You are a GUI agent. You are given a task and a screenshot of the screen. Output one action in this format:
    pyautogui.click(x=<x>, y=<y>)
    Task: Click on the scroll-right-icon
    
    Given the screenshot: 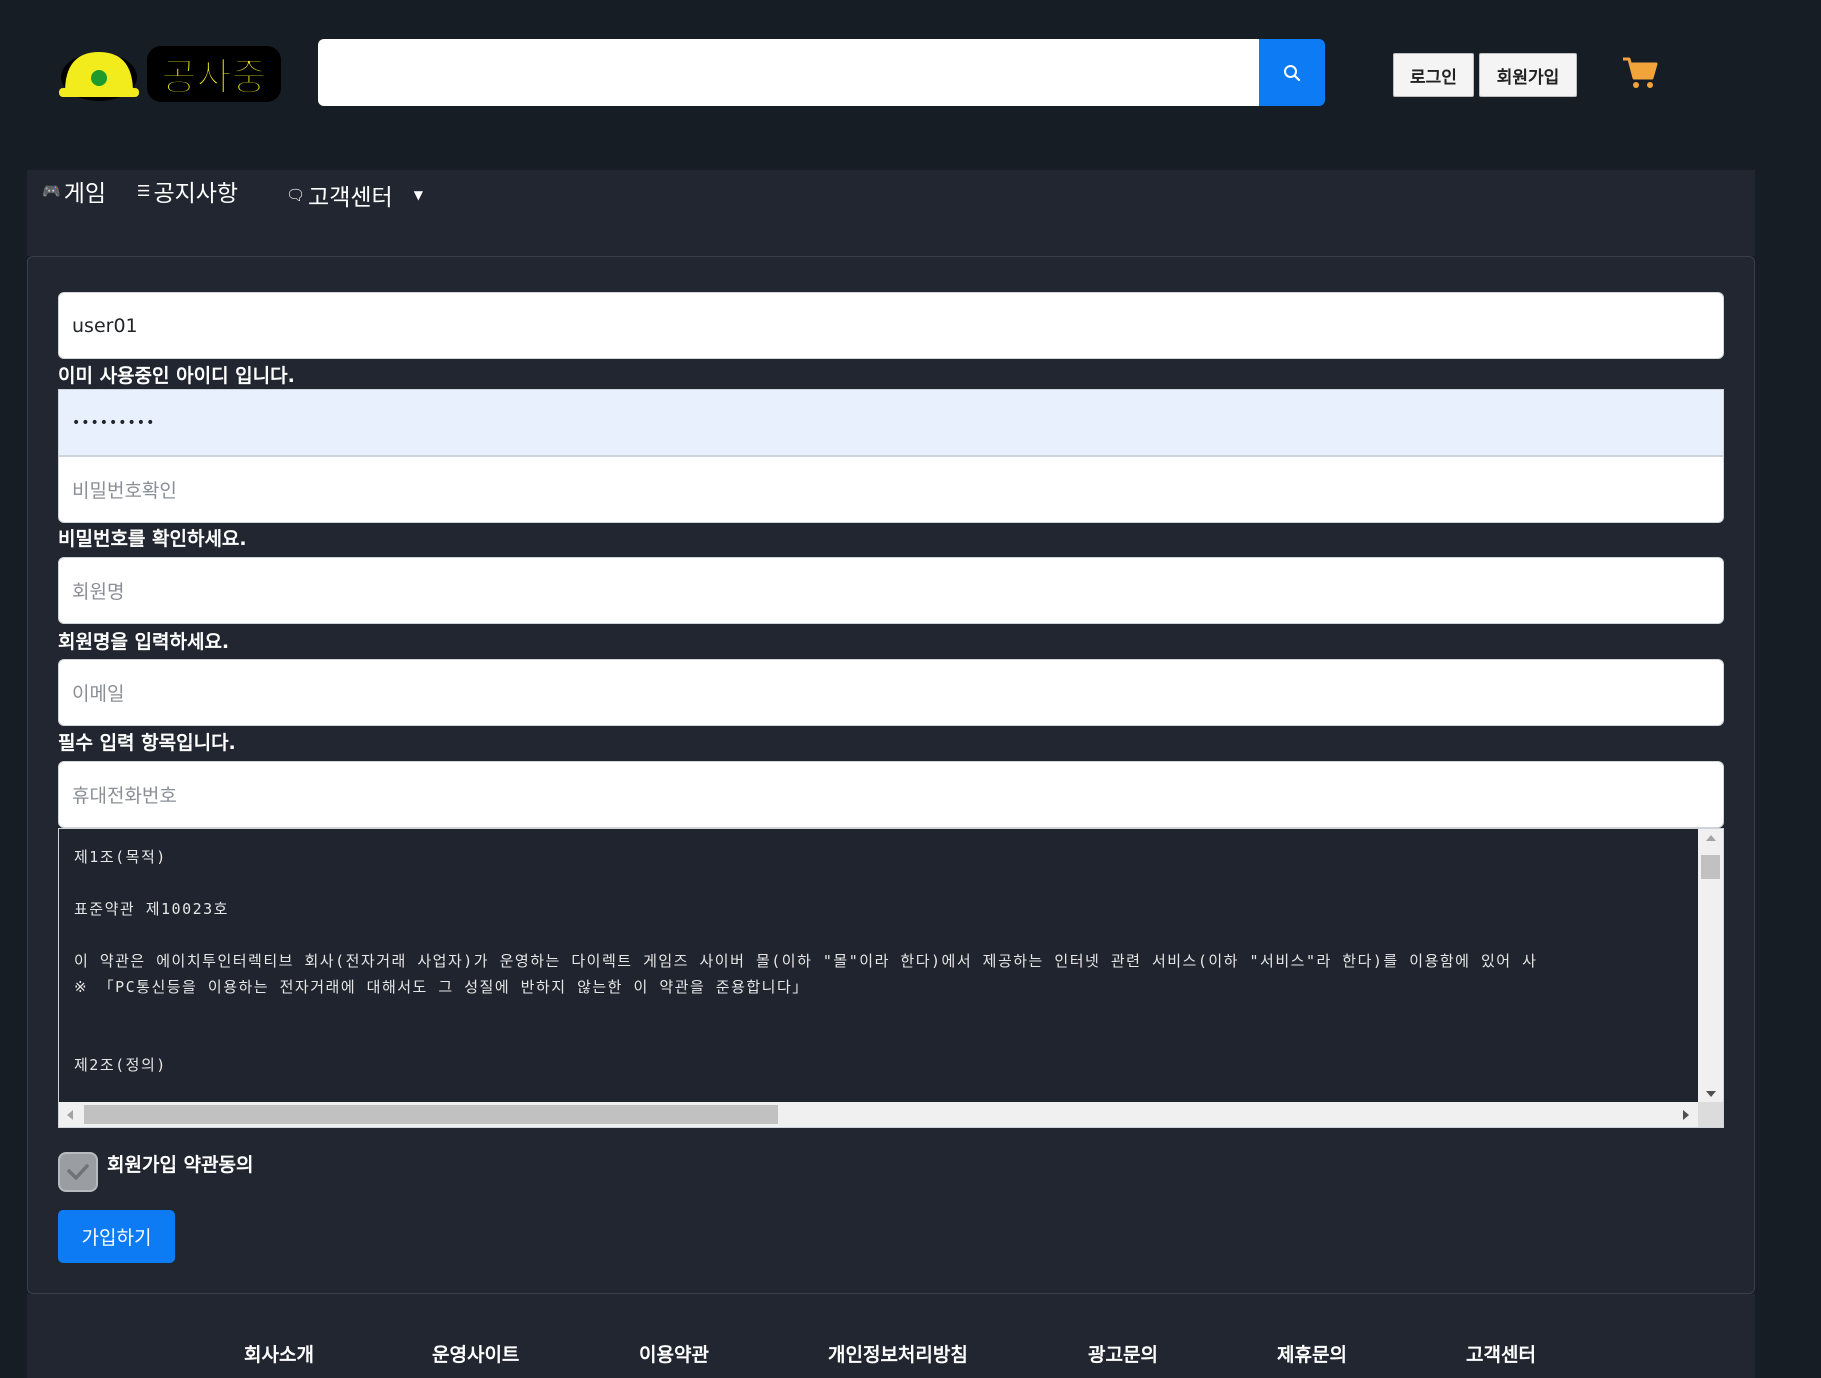 What is the action you would take?
    pyautogui.click(x=1686, y=1115)
    